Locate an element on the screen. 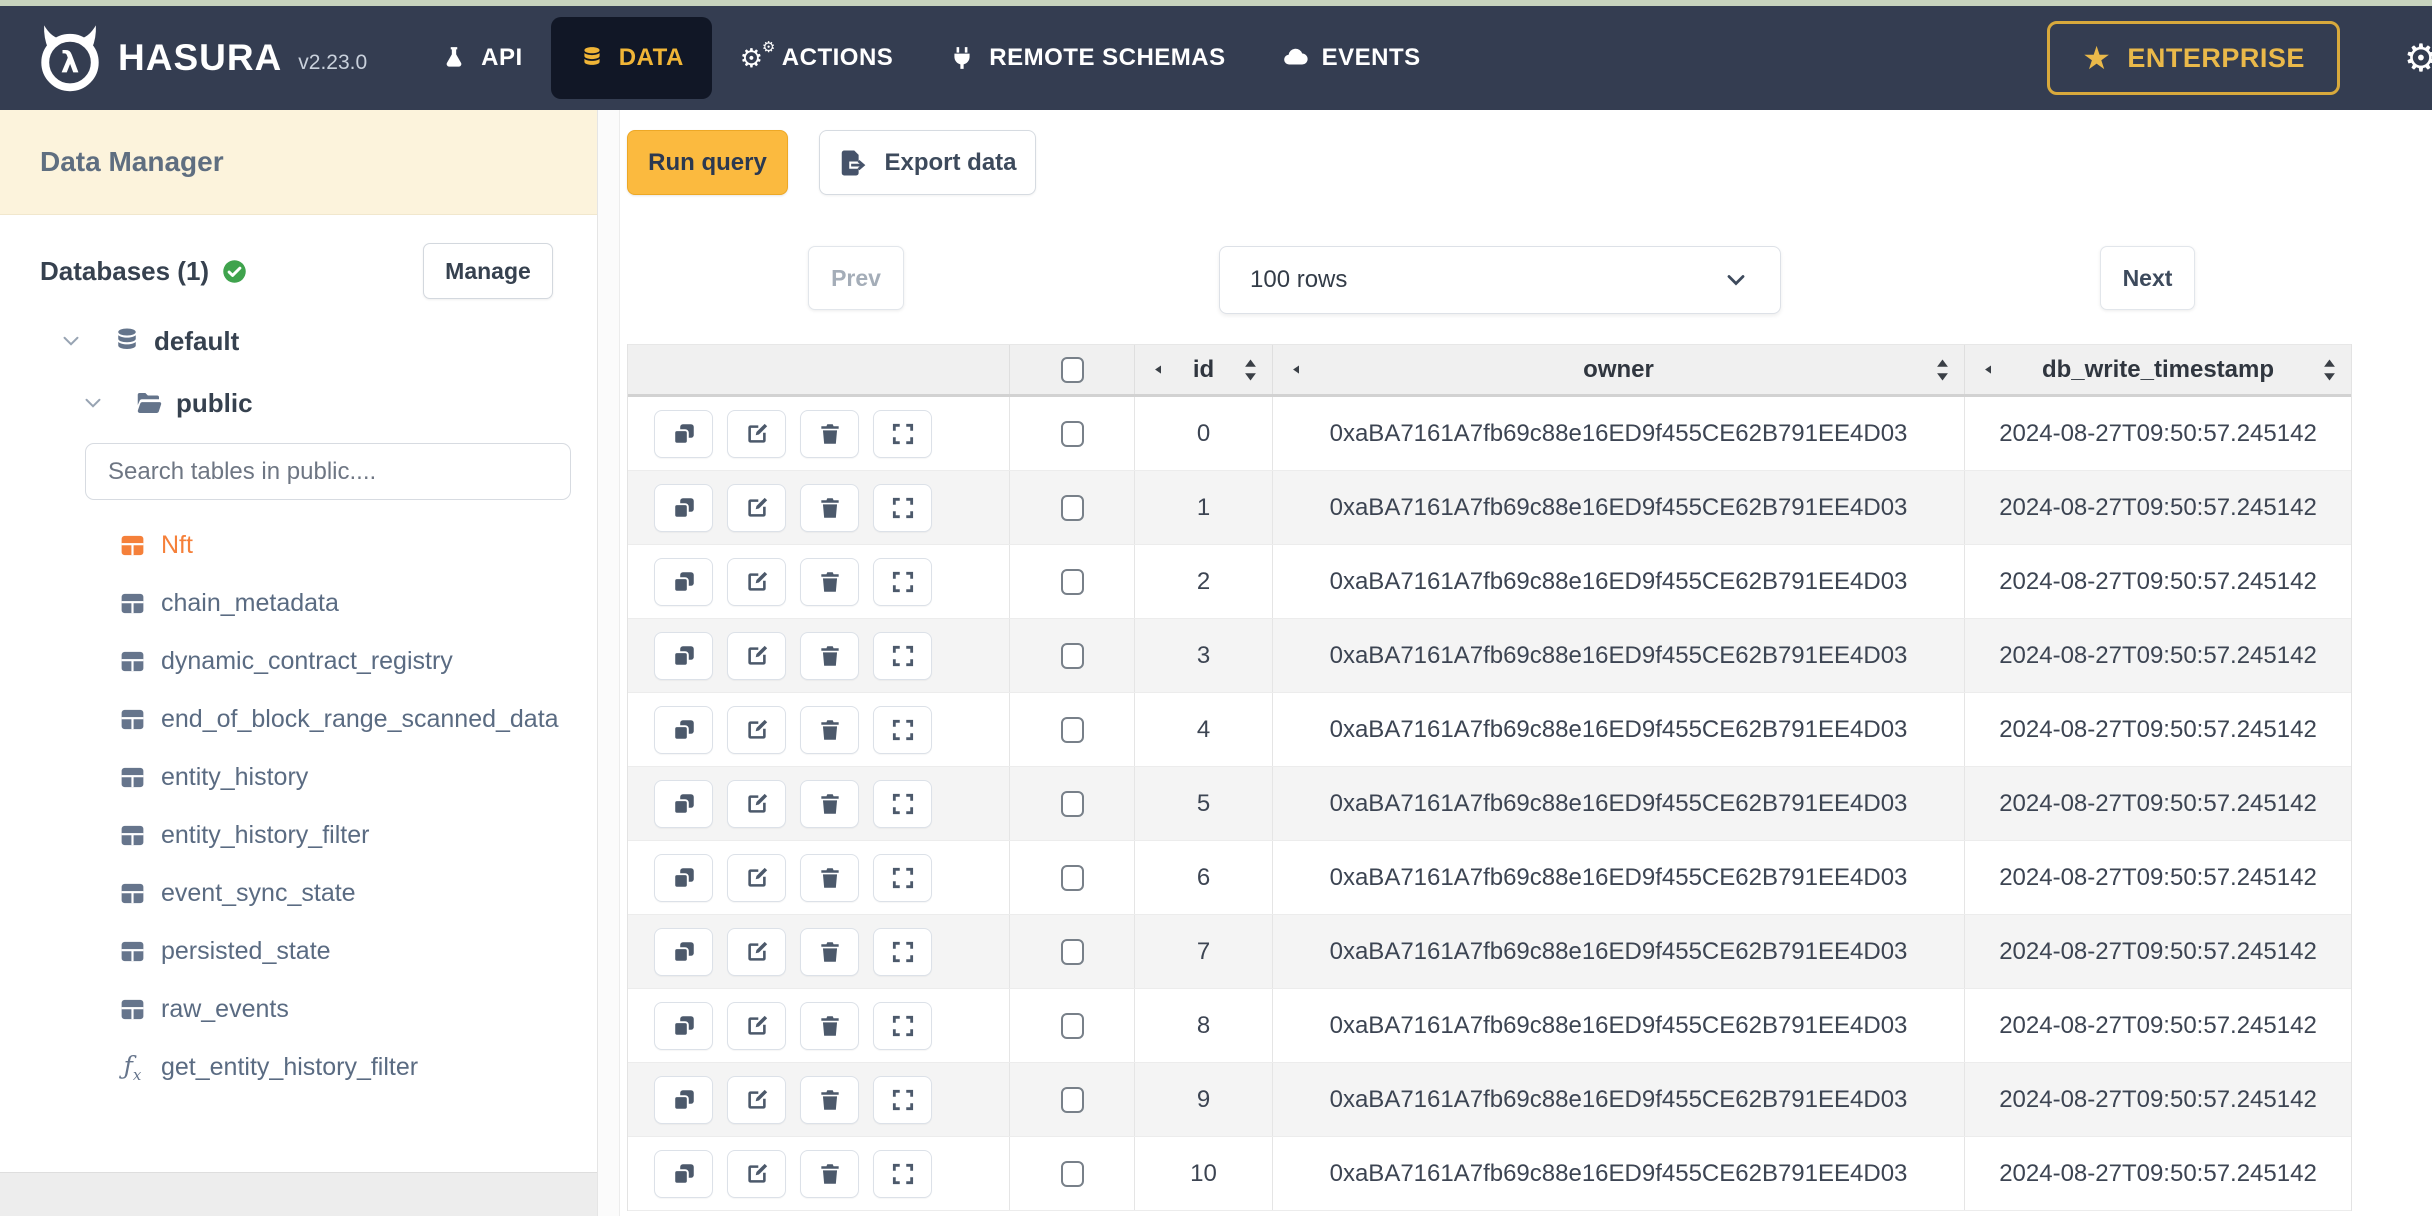 The image size is (2432, 1216). sidebar-scrollbar is located at coordinates (609, 663).